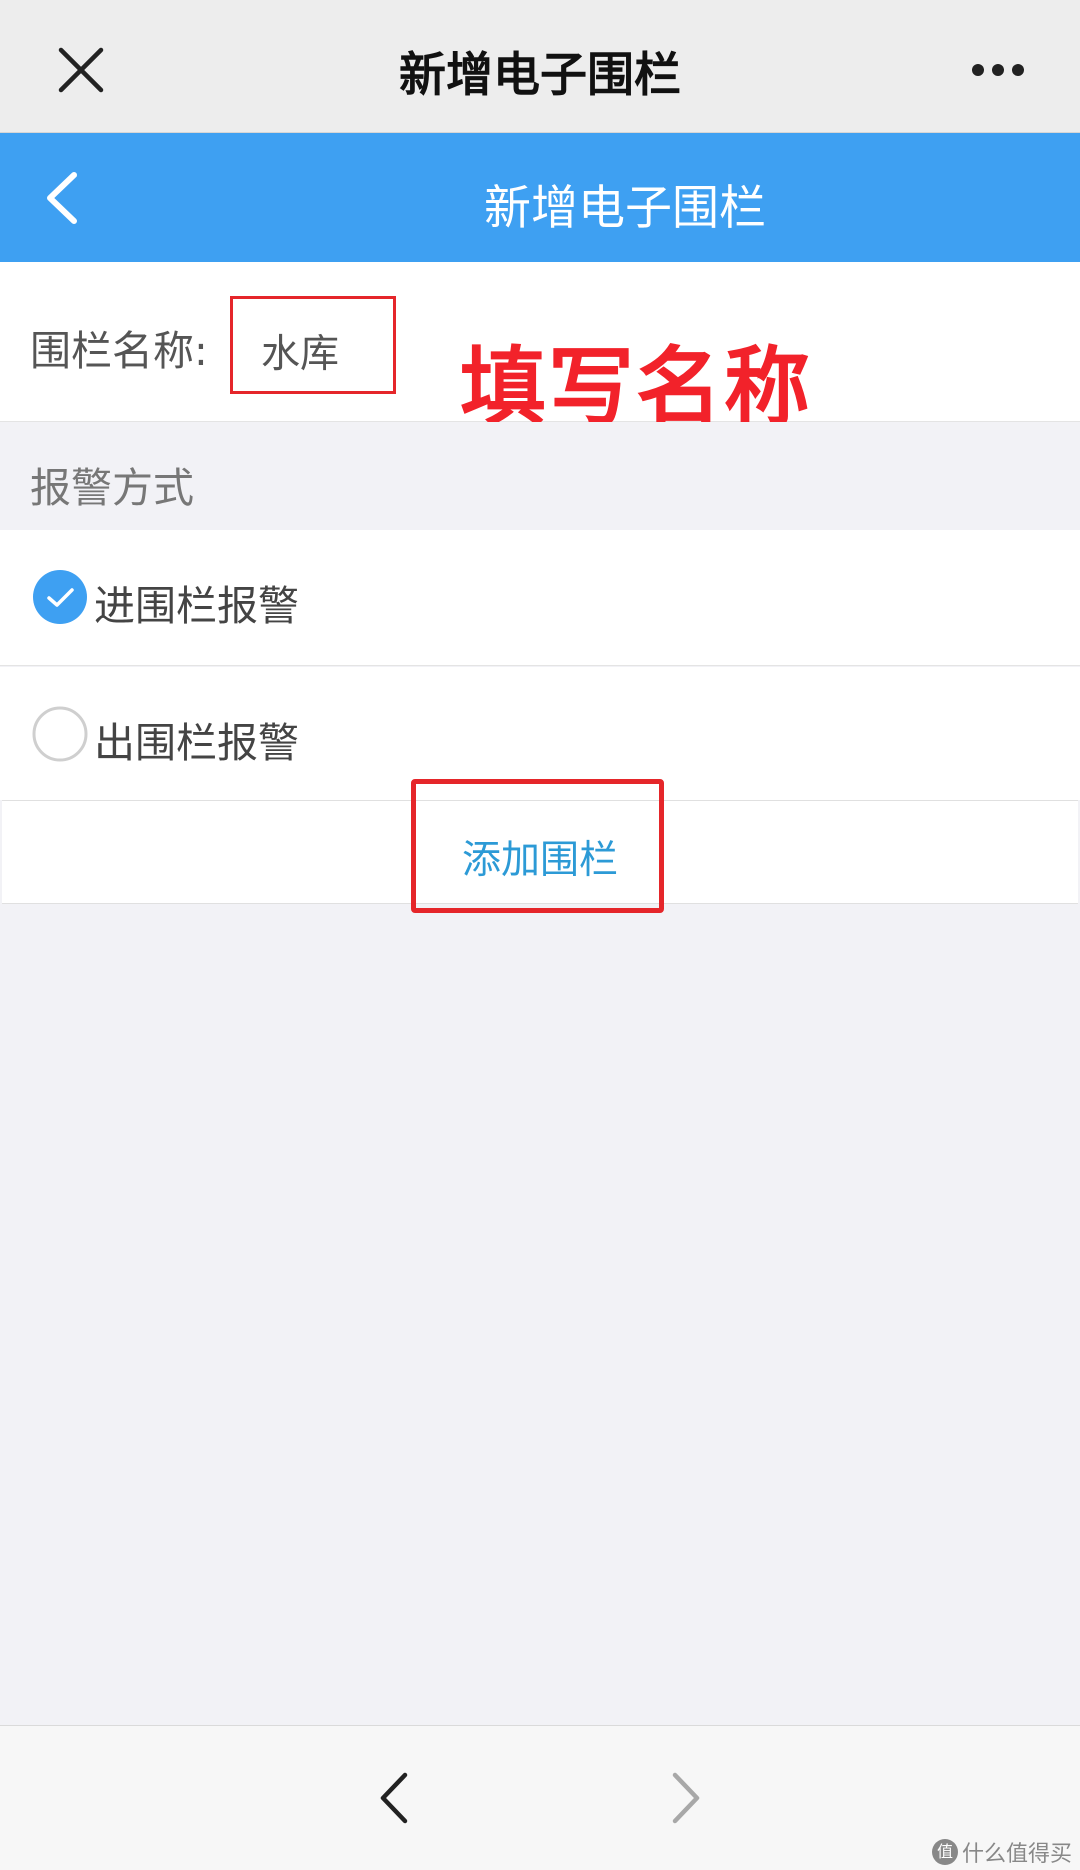  Describe the element at coordinates (540, 476) in the screenshot. I see `alarm-section-header: 报警方式` at that location.